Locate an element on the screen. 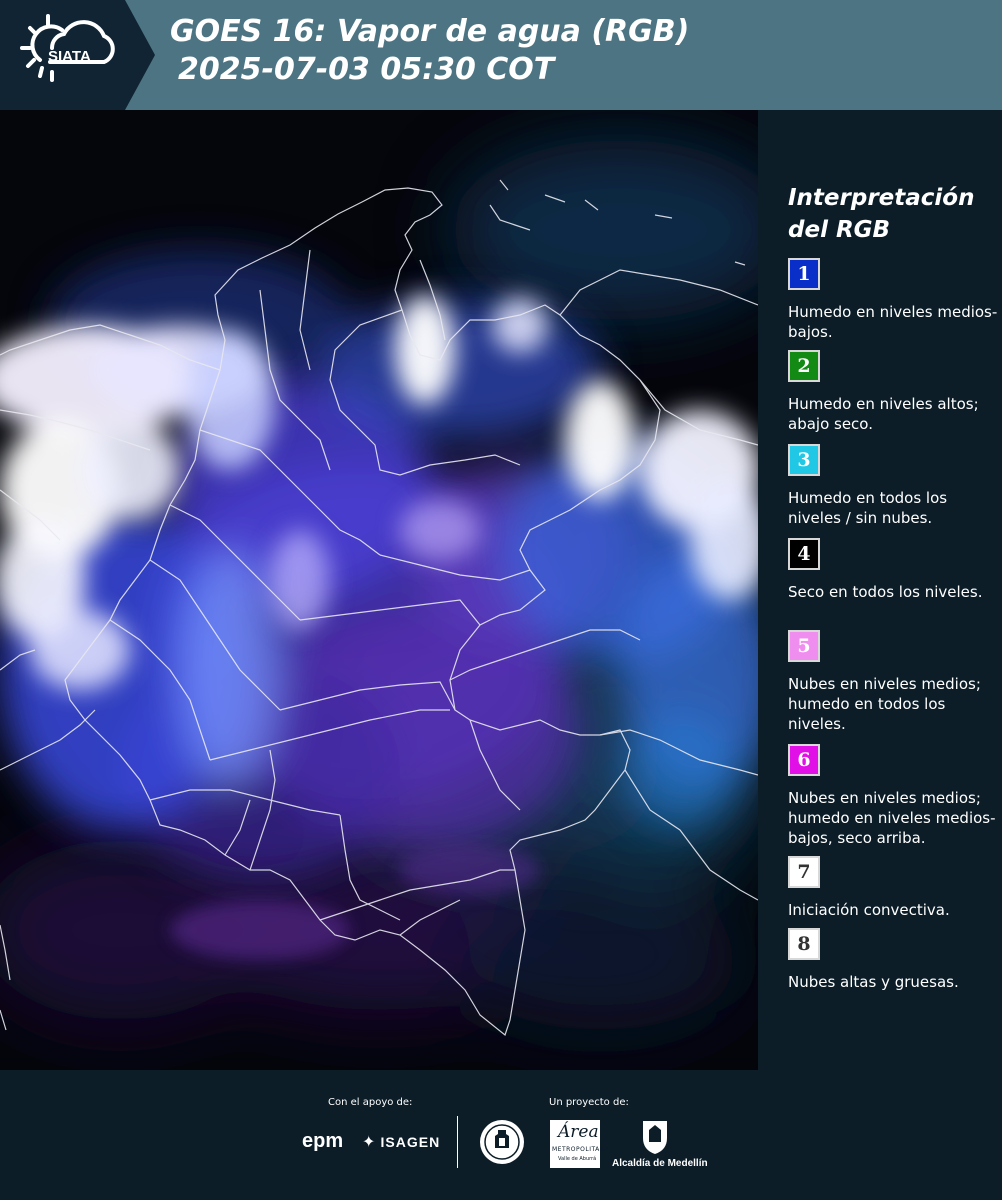  legend-item-2: 2 Humedo en niveles altos; abajo seco. is located at coordinates (893, 392).